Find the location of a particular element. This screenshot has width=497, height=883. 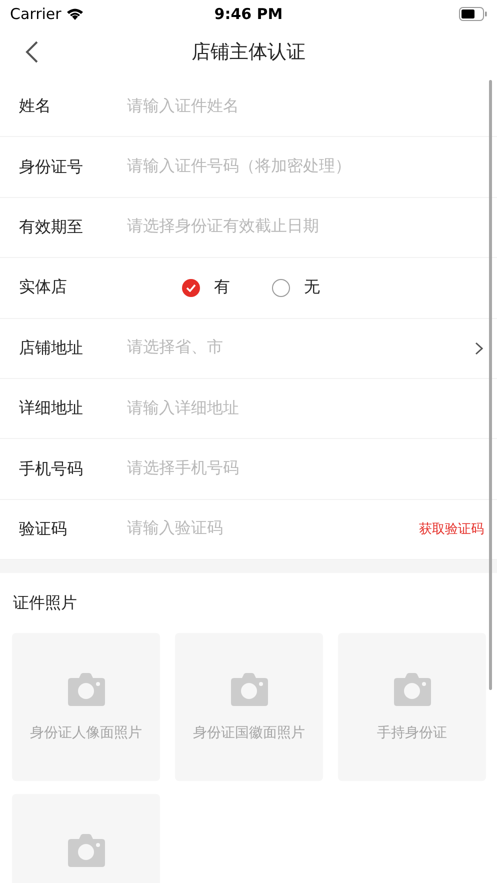

tile-label: 手持身份证 is located at coordinates (412, 733).